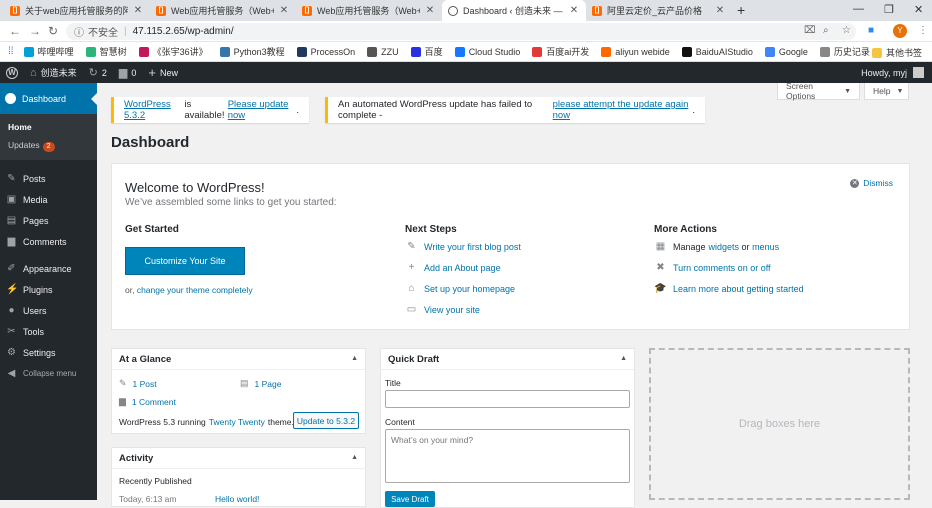  What do you see at coordinates (223, 10) in the screenshot?
I see `browser-tab: [] Web应用托管服务（Web+）-管 ✕` at bounding box center [223, 10].